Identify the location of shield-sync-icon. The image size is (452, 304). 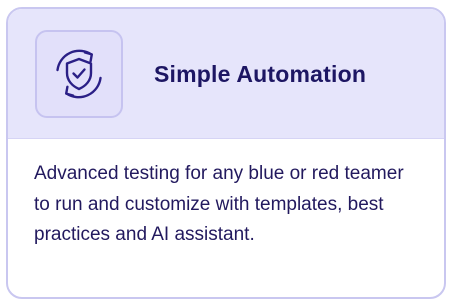
(79, 74).